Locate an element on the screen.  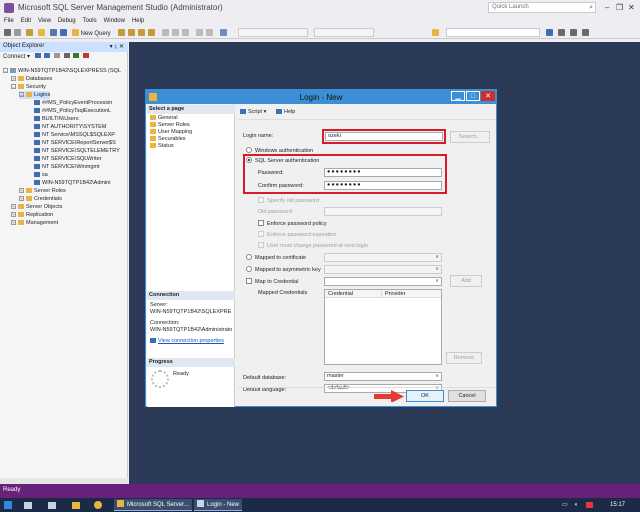
credential-combo: ∨ is located at coordinates (383, 281).